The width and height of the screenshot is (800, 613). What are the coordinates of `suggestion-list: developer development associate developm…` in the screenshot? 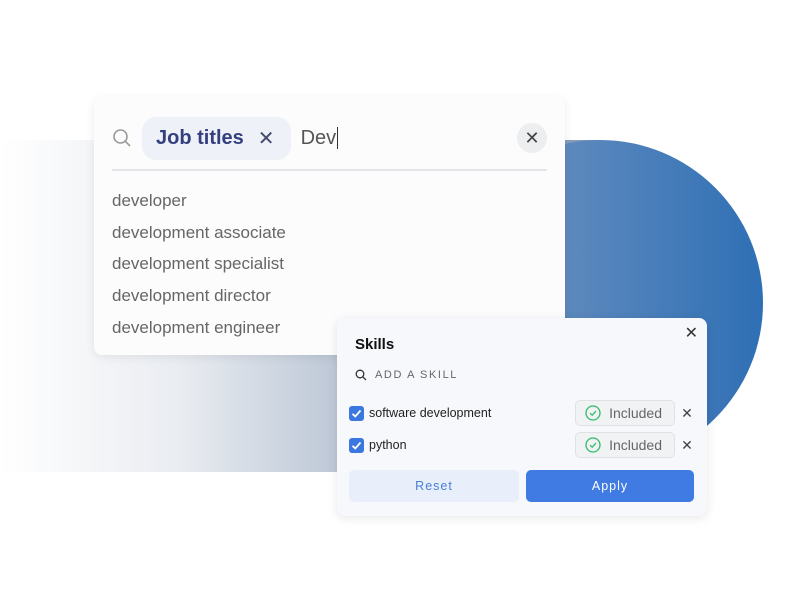 It's located at (199, 268).